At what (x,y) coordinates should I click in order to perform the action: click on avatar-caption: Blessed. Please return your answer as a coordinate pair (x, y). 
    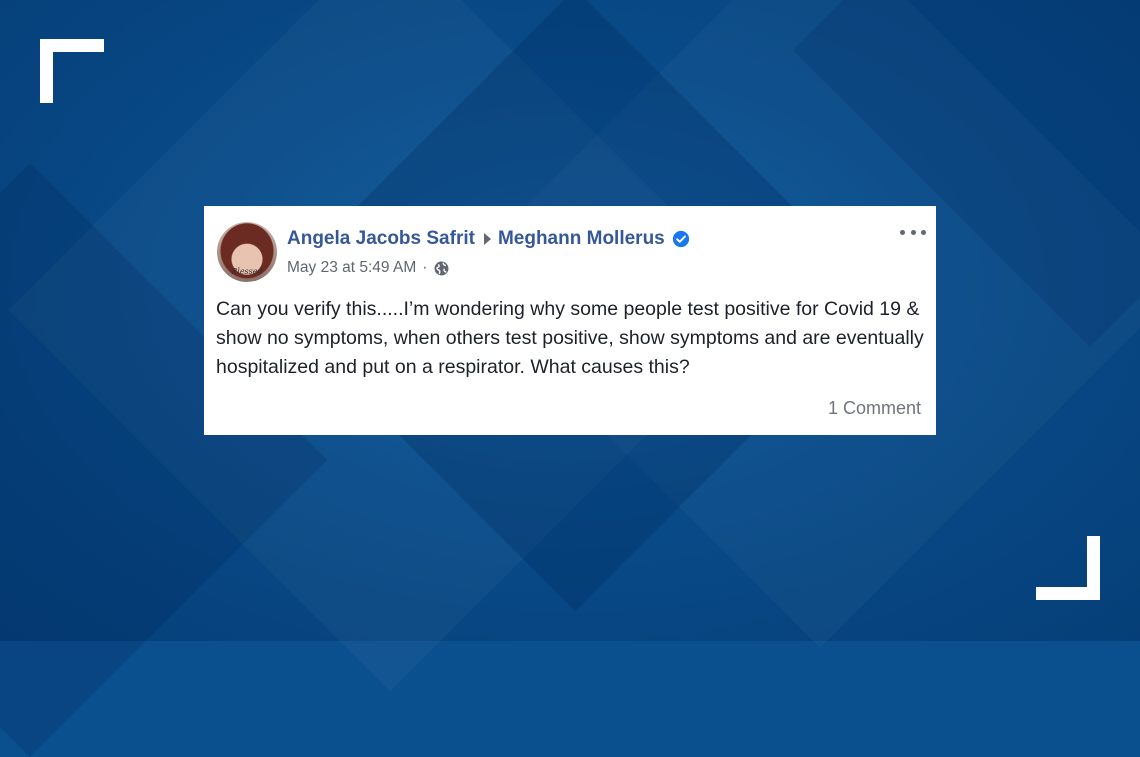
    Looking at the image, I should click on (247, 271).